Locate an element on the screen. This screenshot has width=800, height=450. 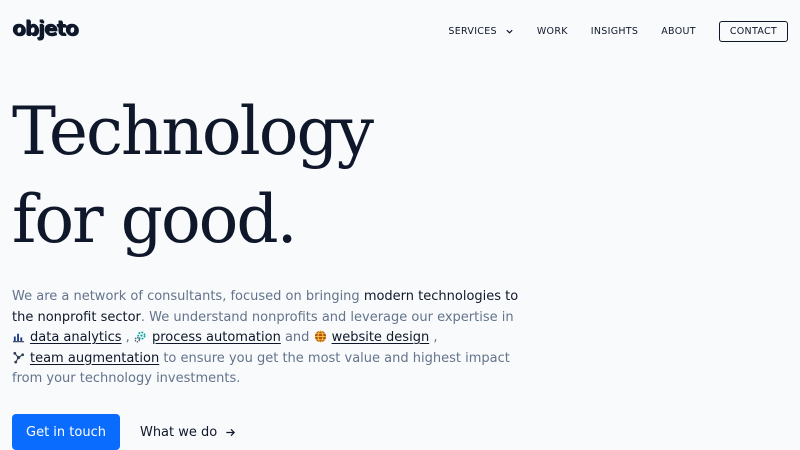
hero-title-line2: for good. is located at coordinates (155, 219).